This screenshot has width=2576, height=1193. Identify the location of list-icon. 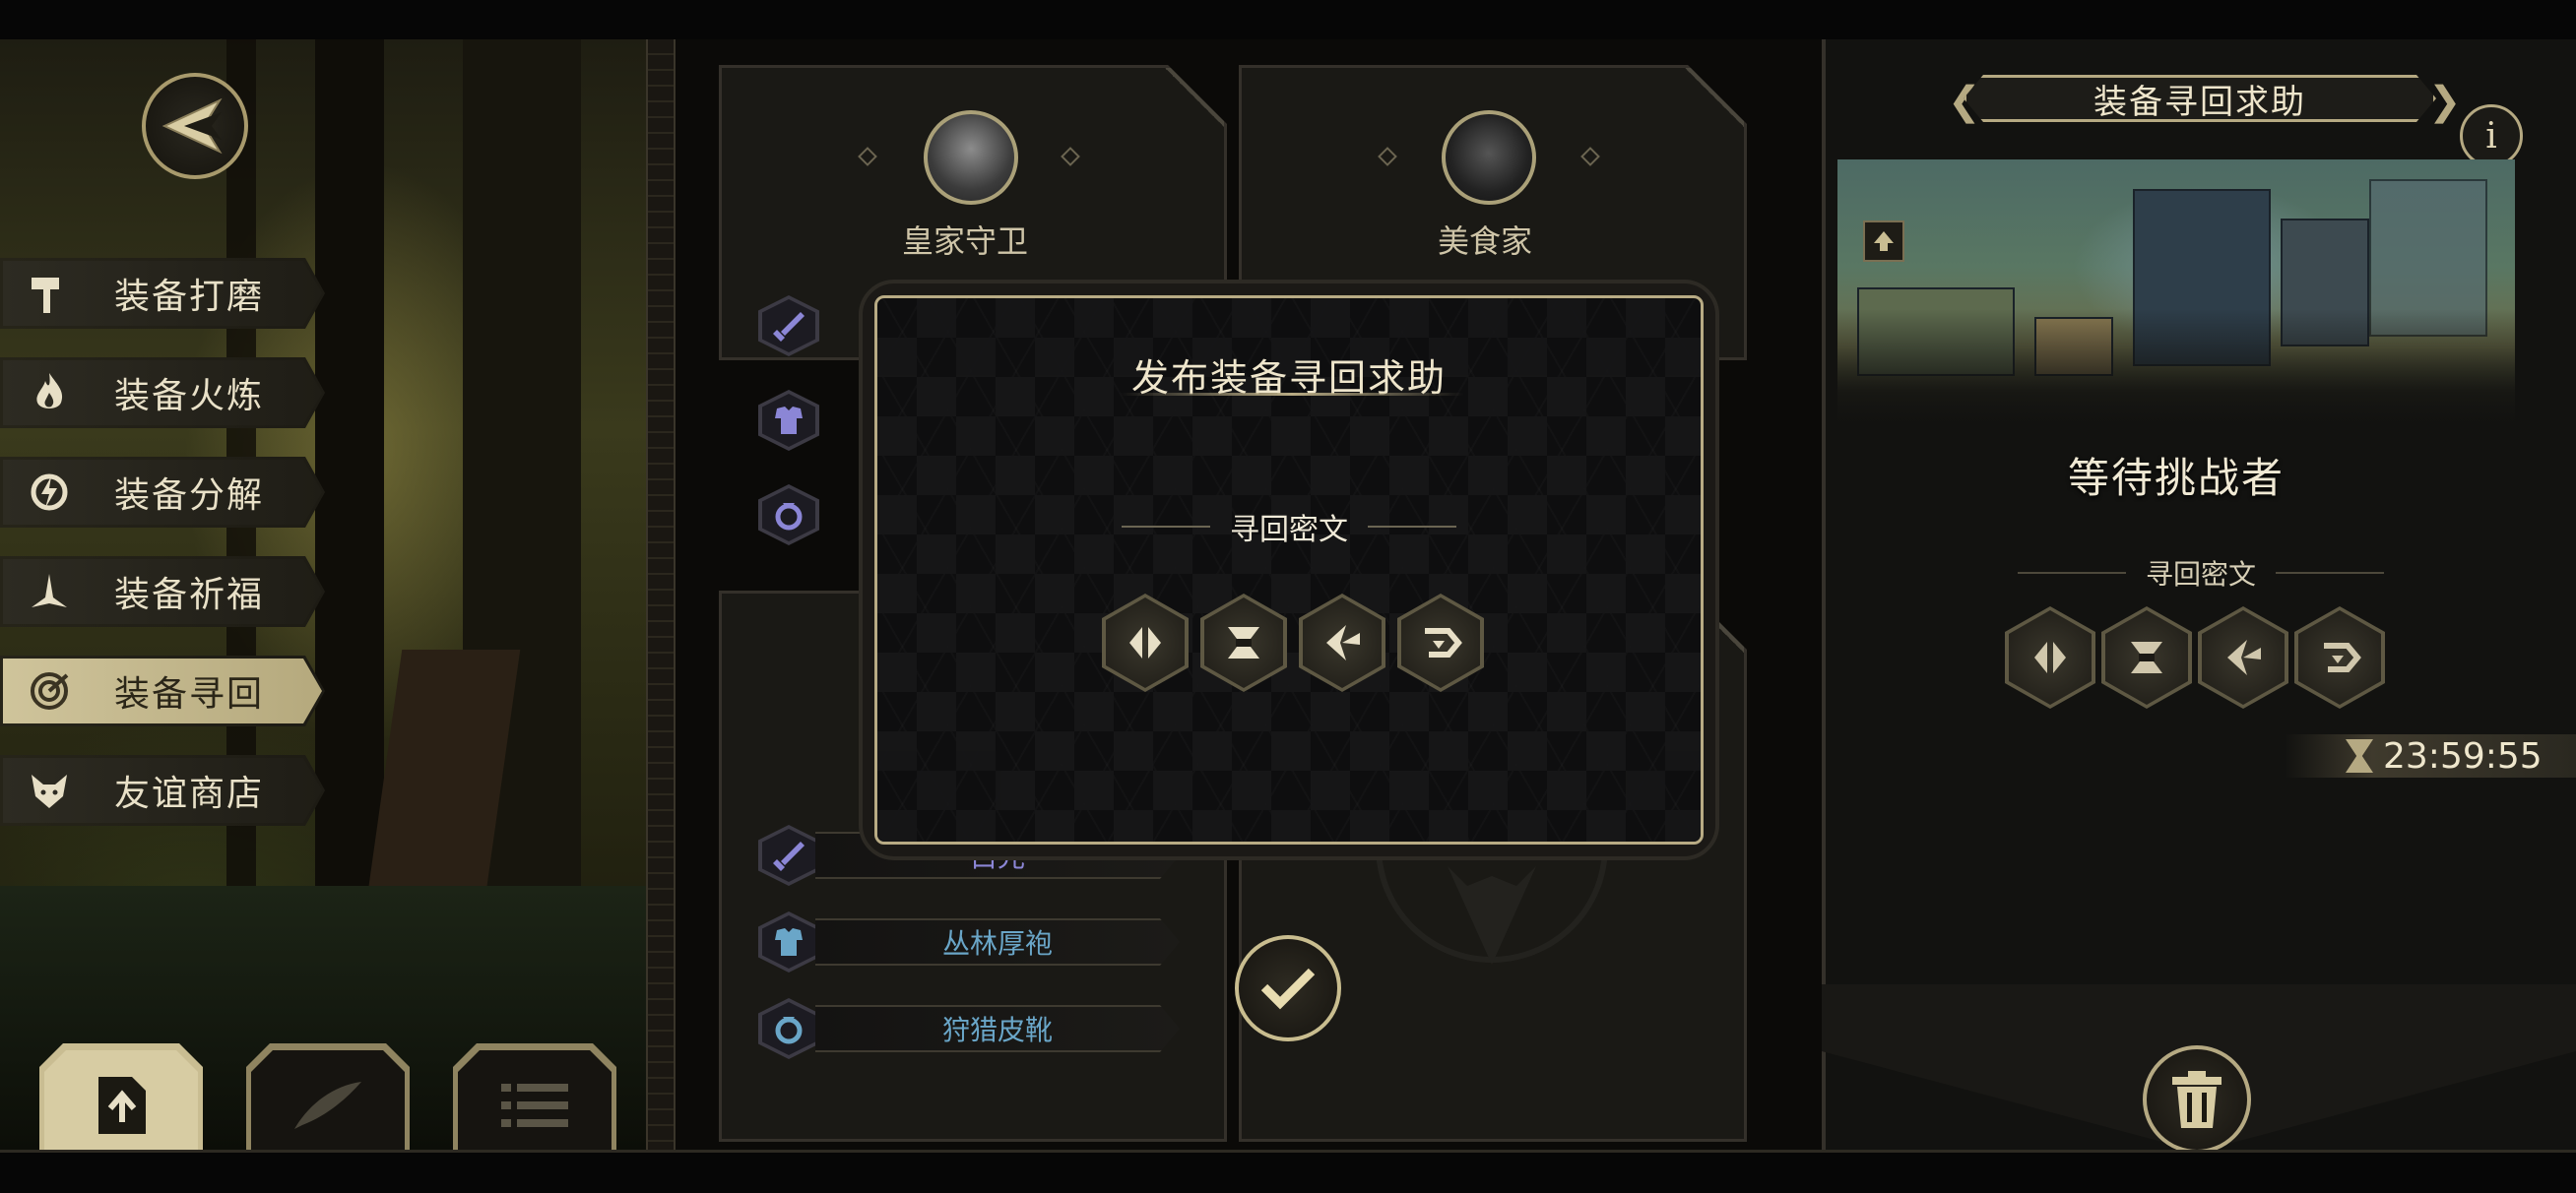
(534, 1105).